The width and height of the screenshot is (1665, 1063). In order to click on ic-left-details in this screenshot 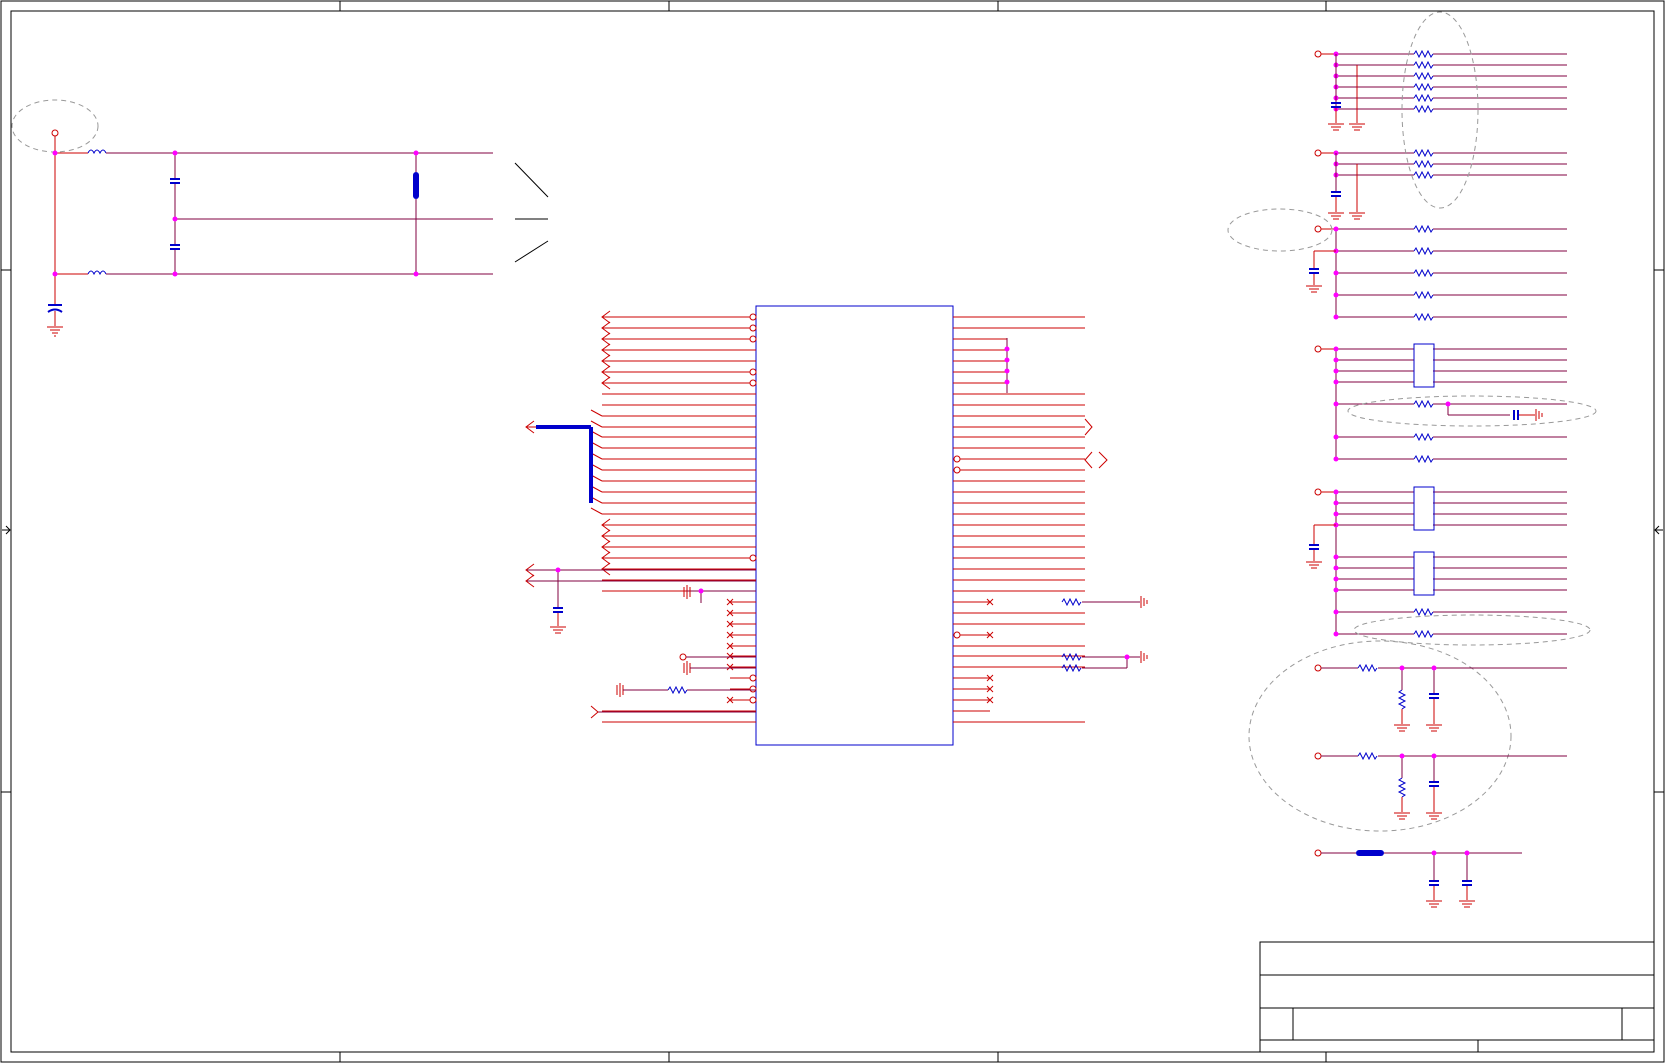, I will do `click(640, 569)`.